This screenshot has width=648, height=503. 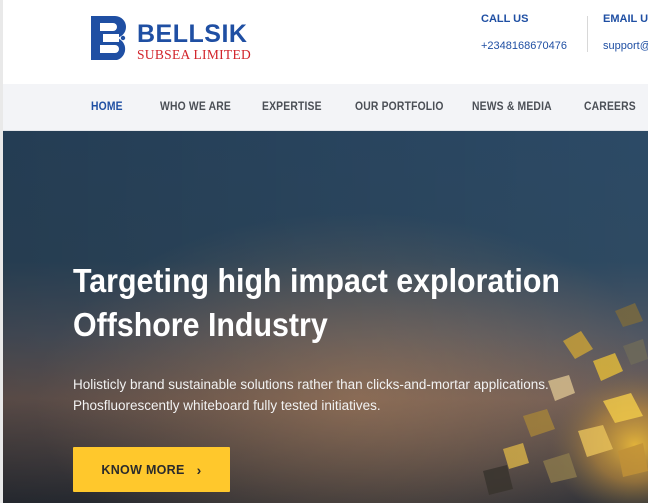 I want to click on brand-logo: BELLSIK SUBSEA LIMITED, so click(x=174, y=39).